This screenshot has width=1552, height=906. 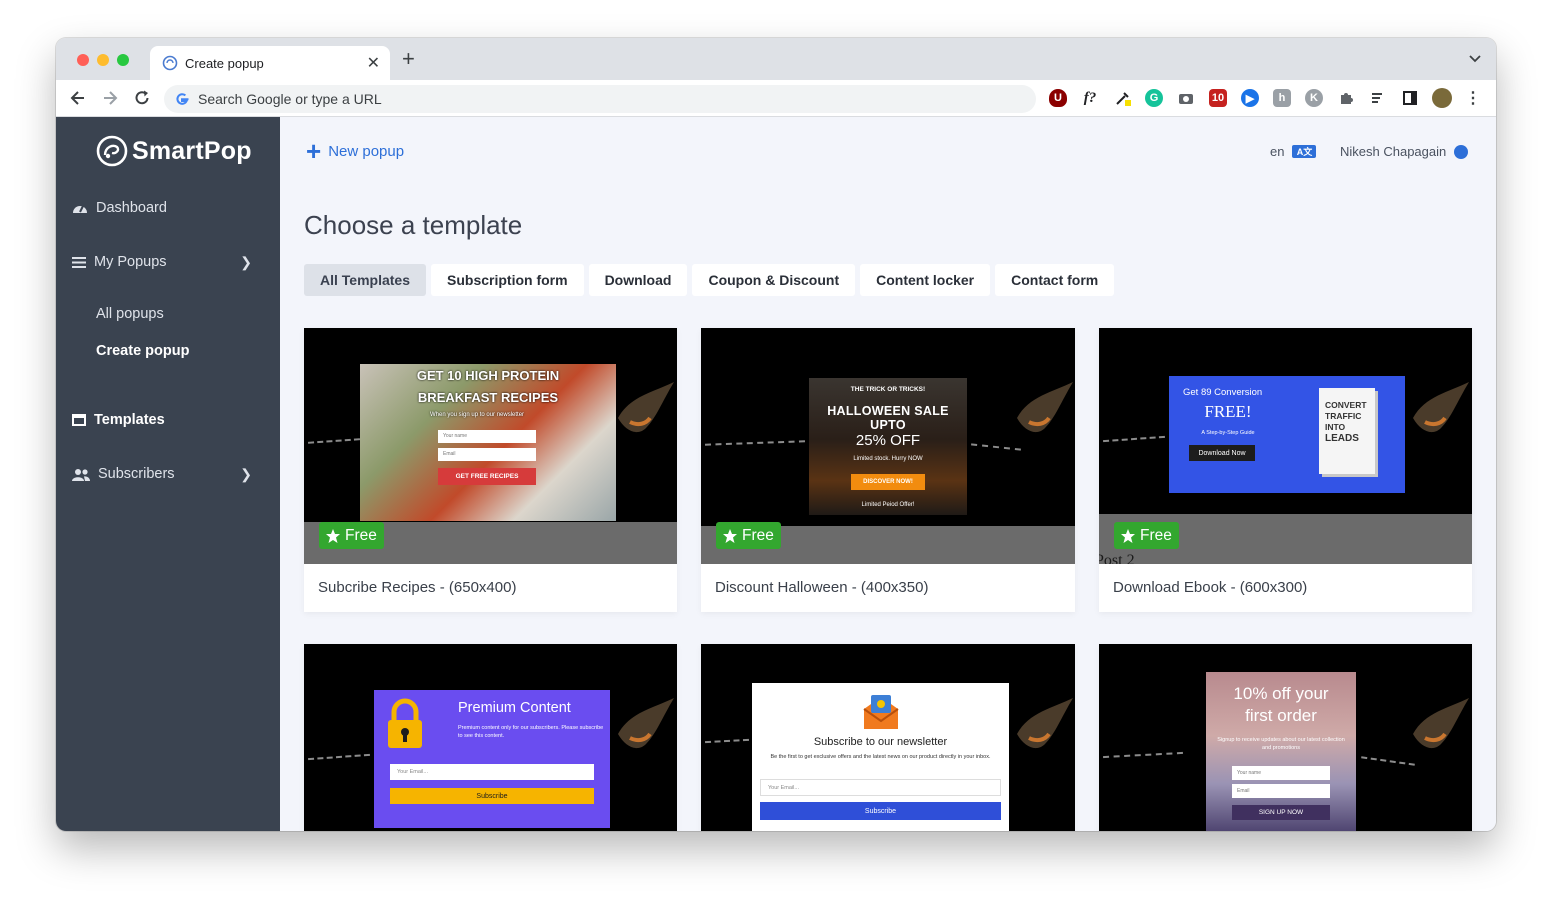 I want to click on preview-text: Get 89 Conversion, so click(x=1223, y=392).